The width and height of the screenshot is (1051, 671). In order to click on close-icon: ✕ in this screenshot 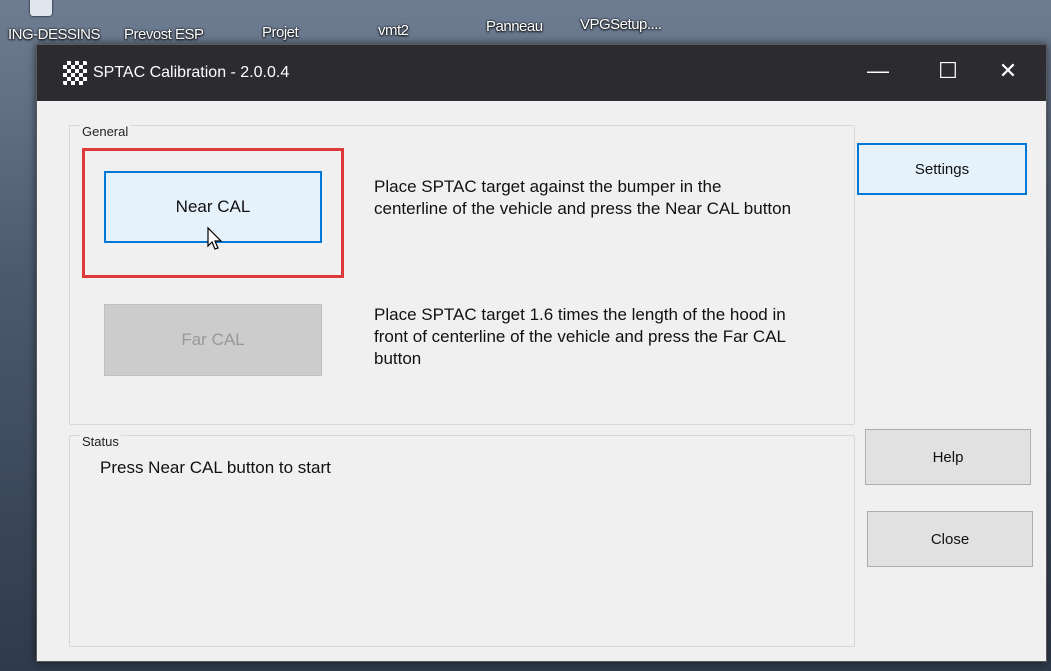, I will do `click(1008, 70)`.